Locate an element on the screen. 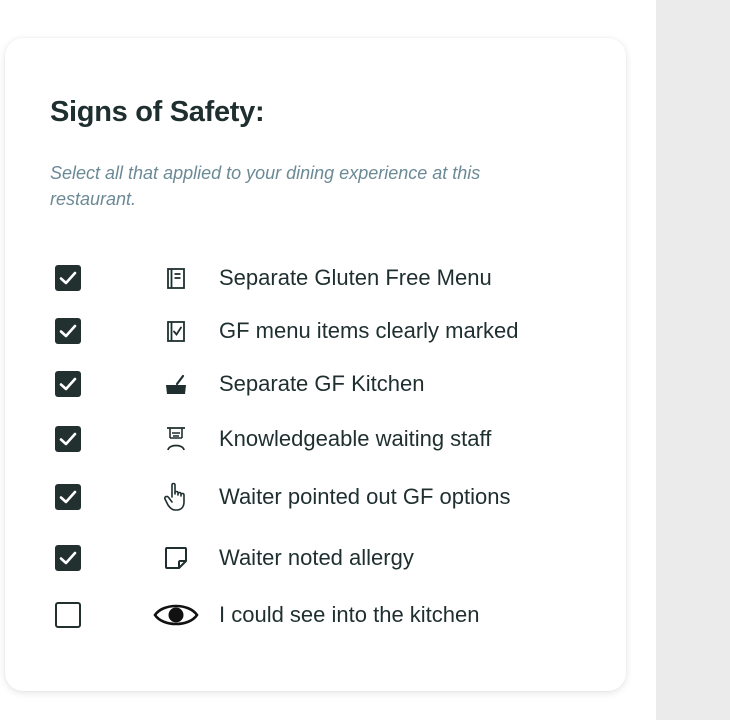 The image size is (730, 720). pointing-hand-icon is located at coordinates (176, 497).